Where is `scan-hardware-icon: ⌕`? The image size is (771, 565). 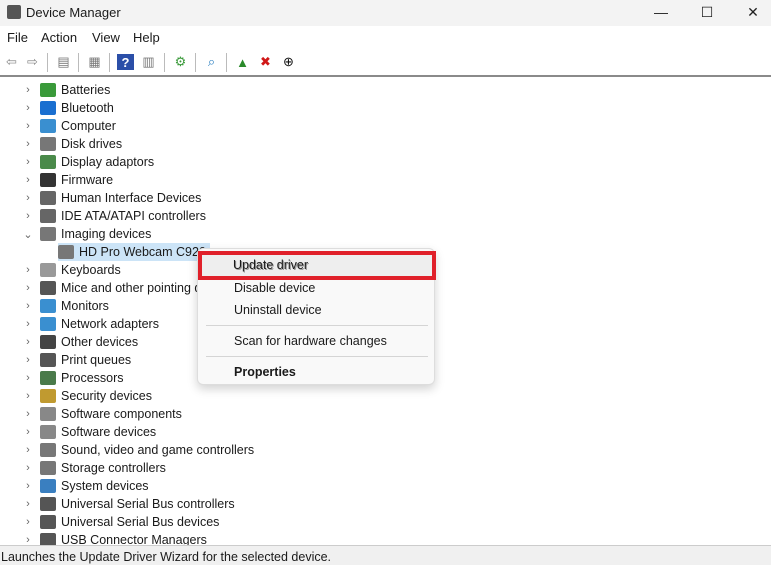
scan-hardware-icon: ⌕ is located at coordinates (211, 62).